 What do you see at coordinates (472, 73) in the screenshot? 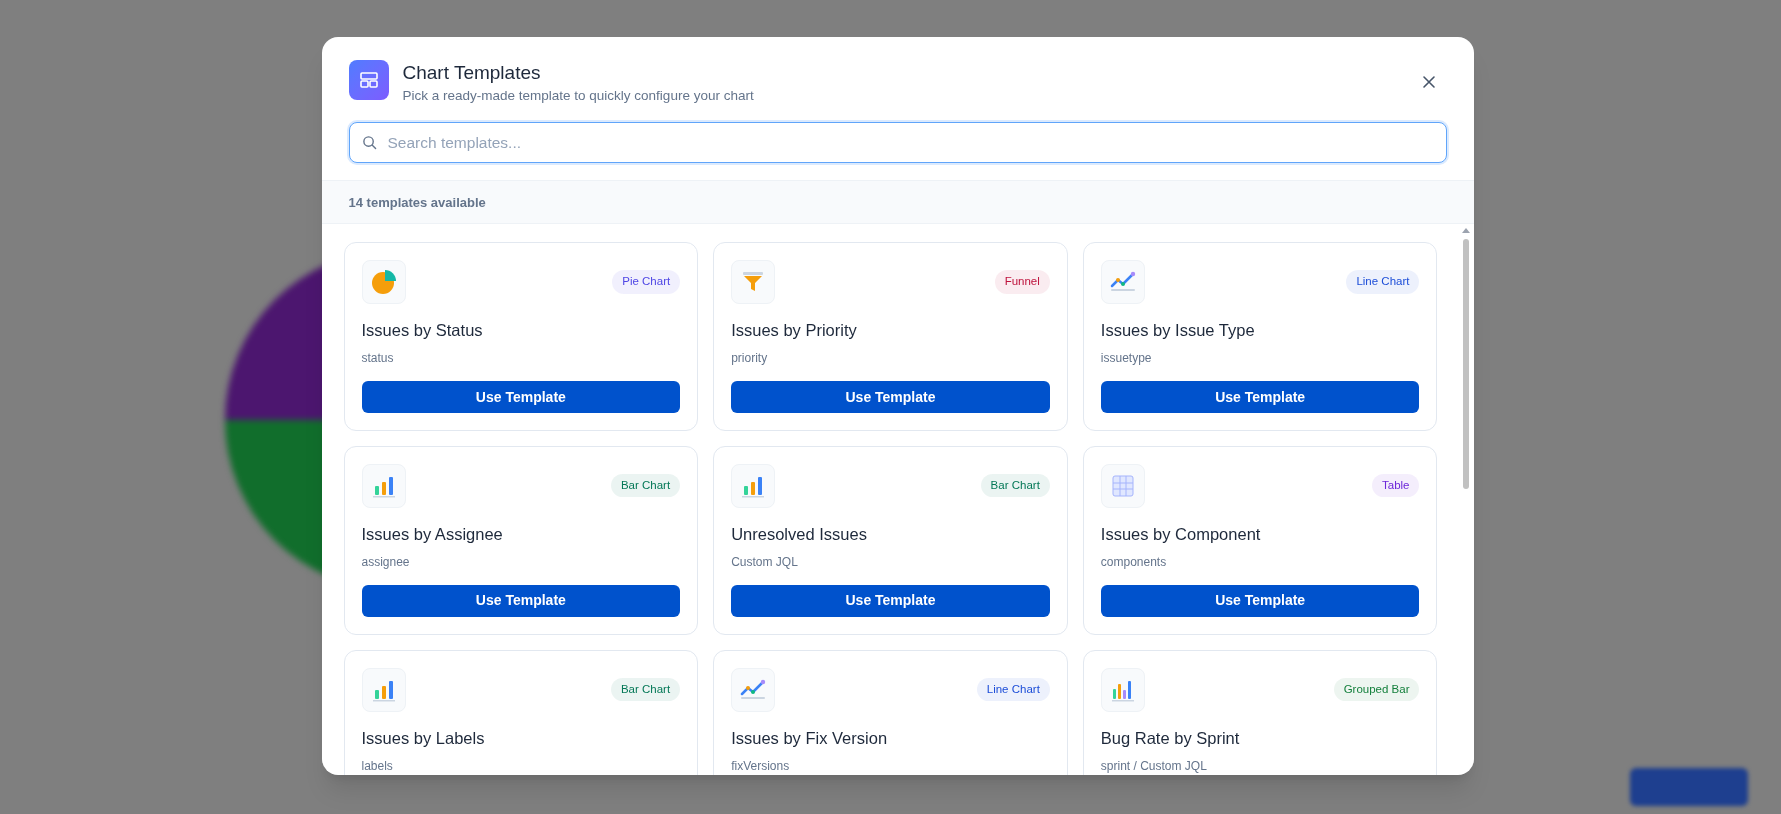
I see `dialog-title: Chart Templates` at bounding box center [472, 73].